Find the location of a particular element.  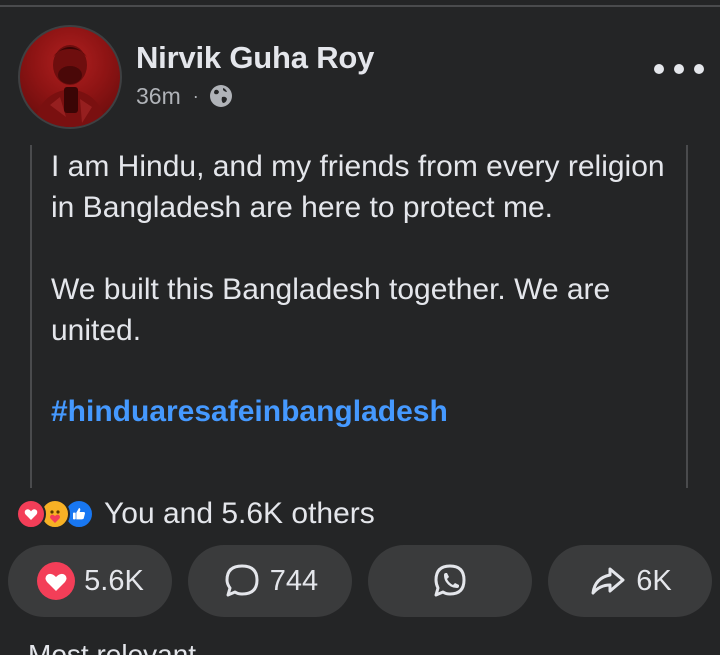

reaction-icons is located at coordinates (55, 514).